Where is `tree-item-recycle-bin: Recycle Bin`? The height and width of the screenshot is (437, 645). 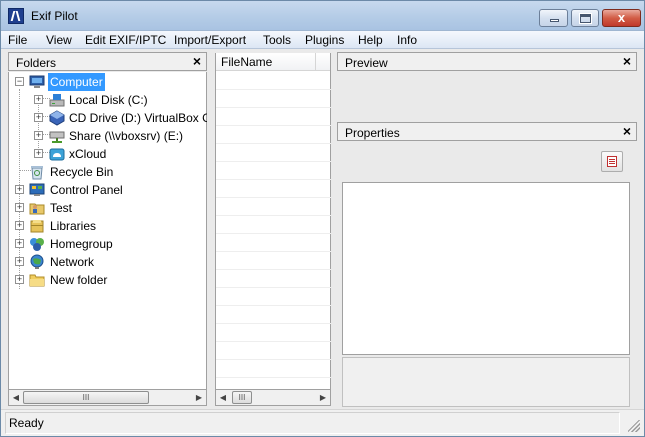
tree-item-recycle-bin: Recycle Bin is located at coordinates (104, 172).